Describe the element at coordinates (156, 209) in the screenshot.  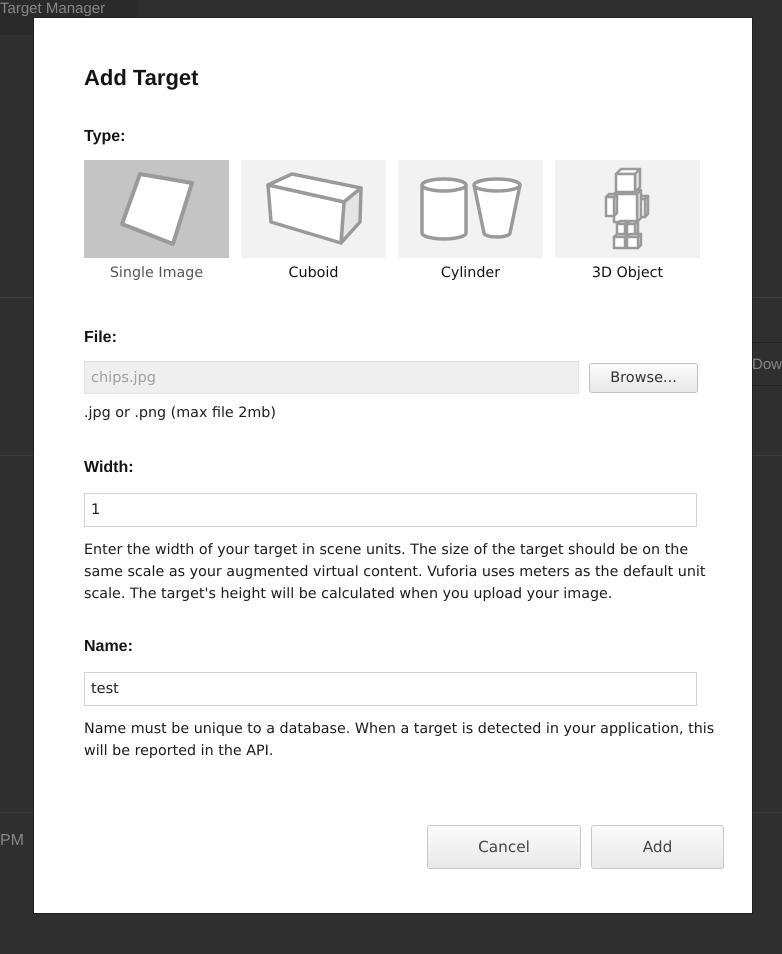
I see `tilted-card-icon` at that location.